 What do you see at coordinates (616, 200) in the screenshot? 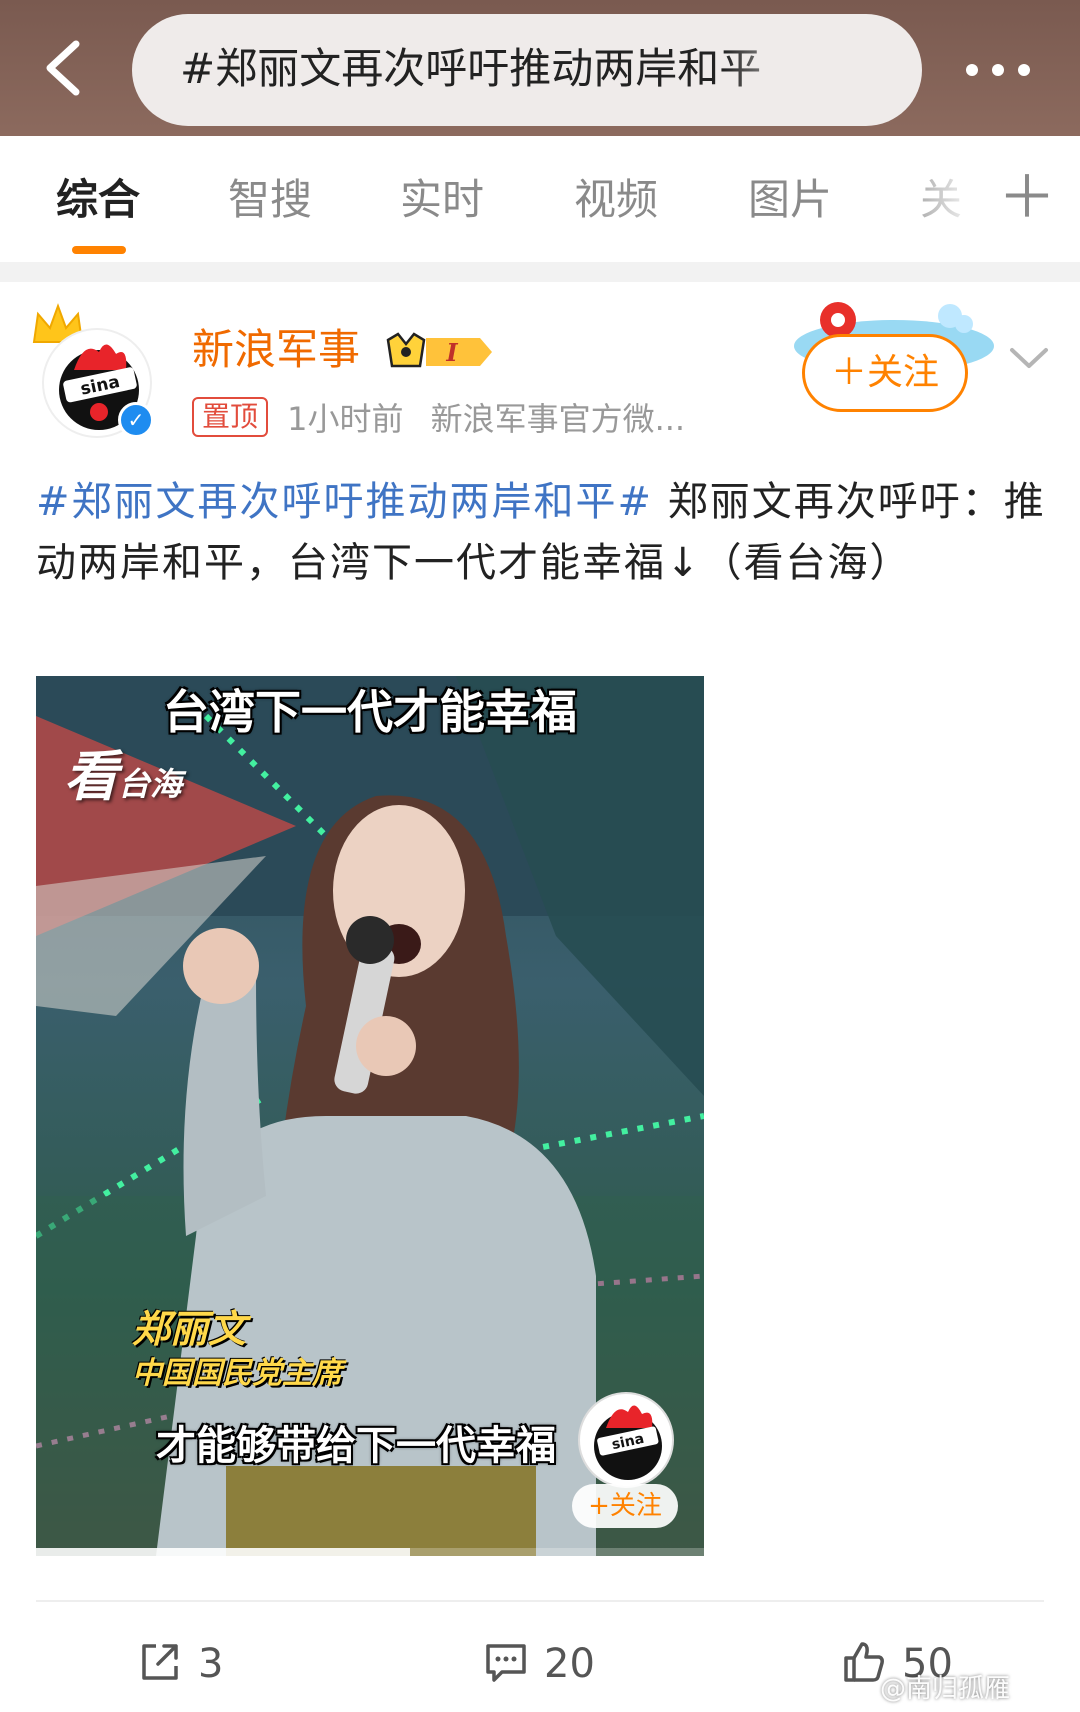
I see `tab-video: 视频` at bounding box center [616, 200].